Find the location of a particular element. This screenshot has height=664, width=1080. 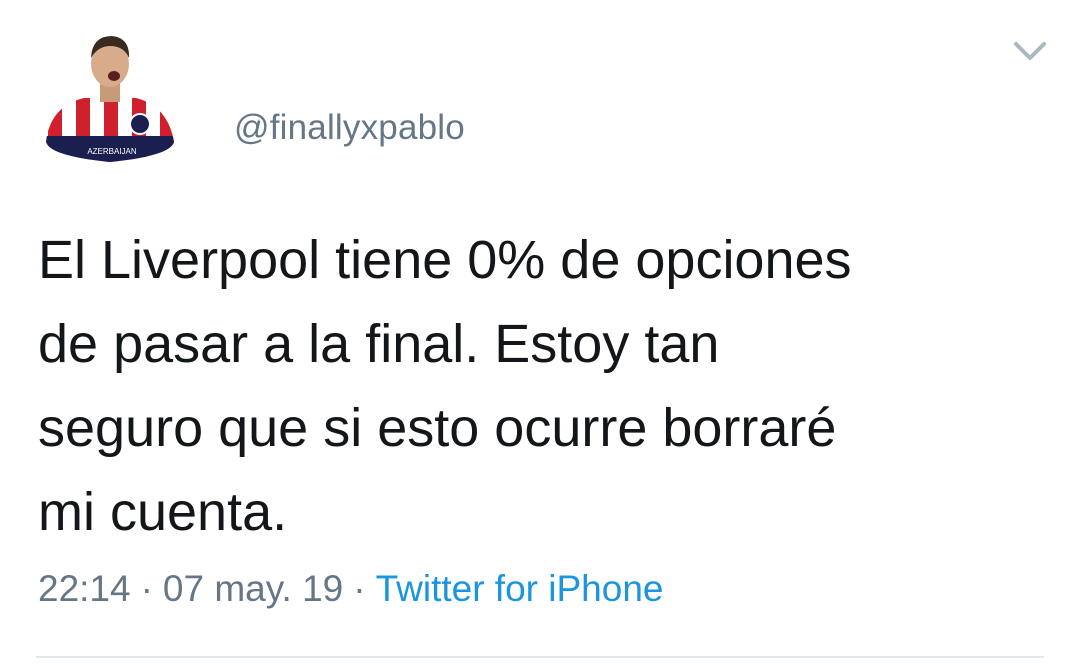

avatar-image: AZERBAIJAN is located at coordinates (110, 99).